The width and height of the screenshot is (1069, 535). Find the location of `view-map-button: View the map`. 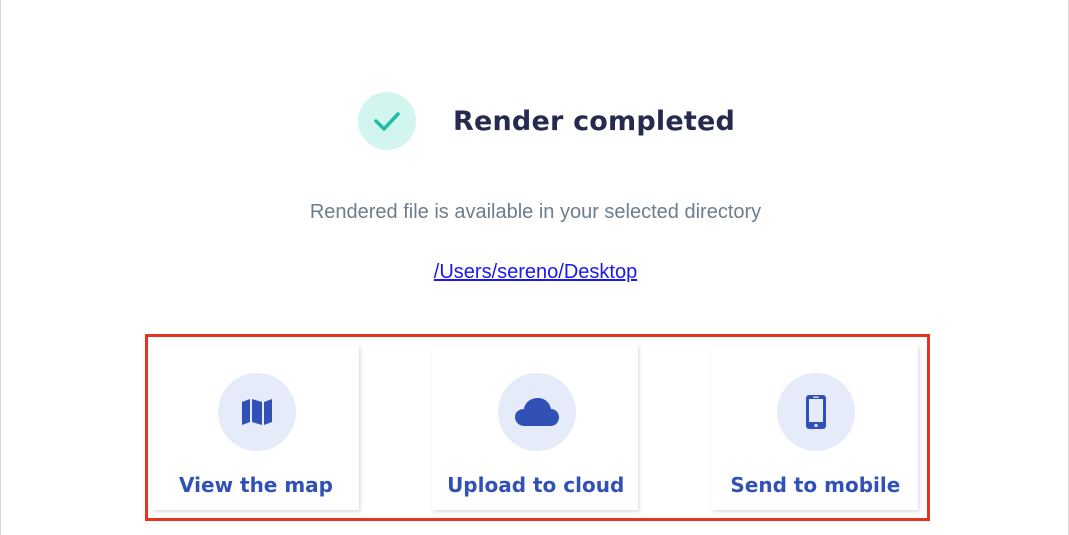

view-map-button: View the map is located at coordinates (255, 427).